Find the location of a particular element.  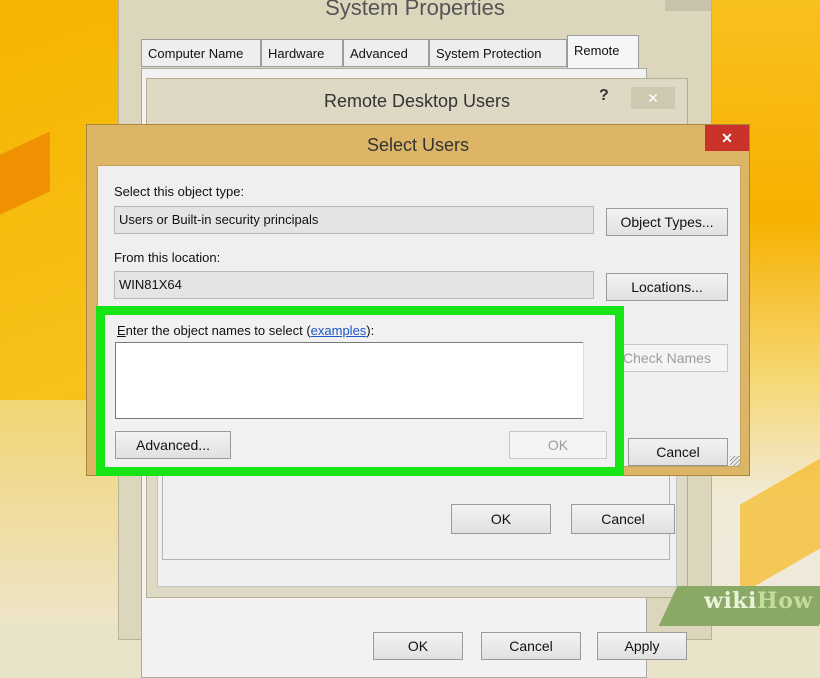

accelerator-key: E is located at coordinates (121, 330).